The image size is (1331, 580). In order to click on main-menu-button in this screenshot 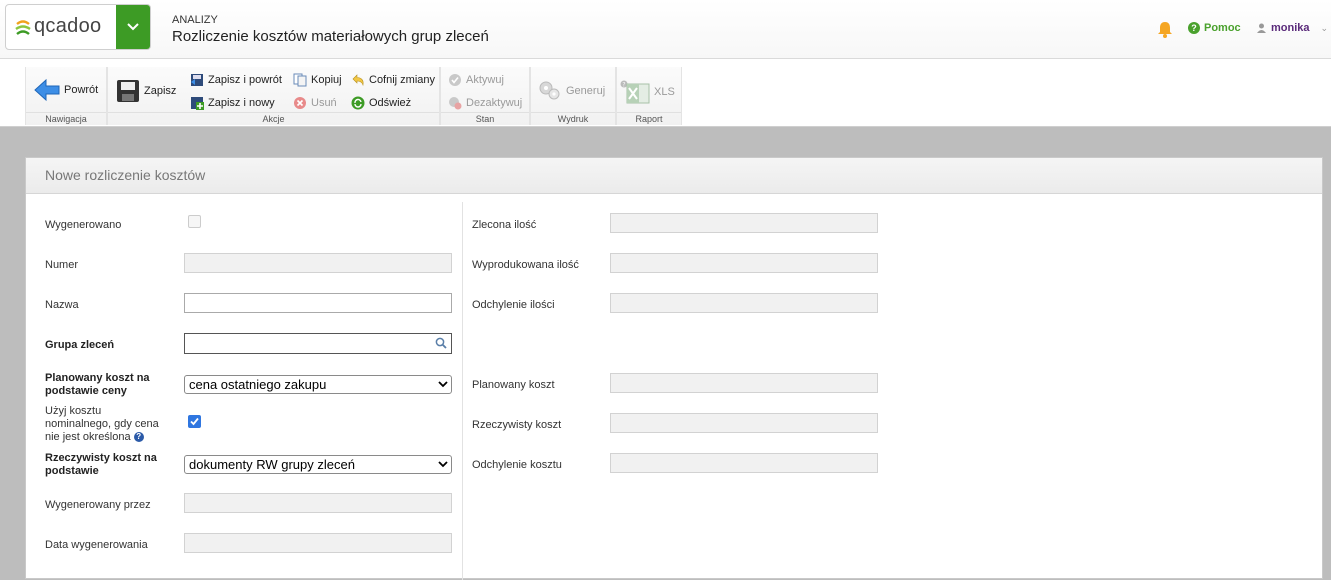, I will do `click(133, 27)`.